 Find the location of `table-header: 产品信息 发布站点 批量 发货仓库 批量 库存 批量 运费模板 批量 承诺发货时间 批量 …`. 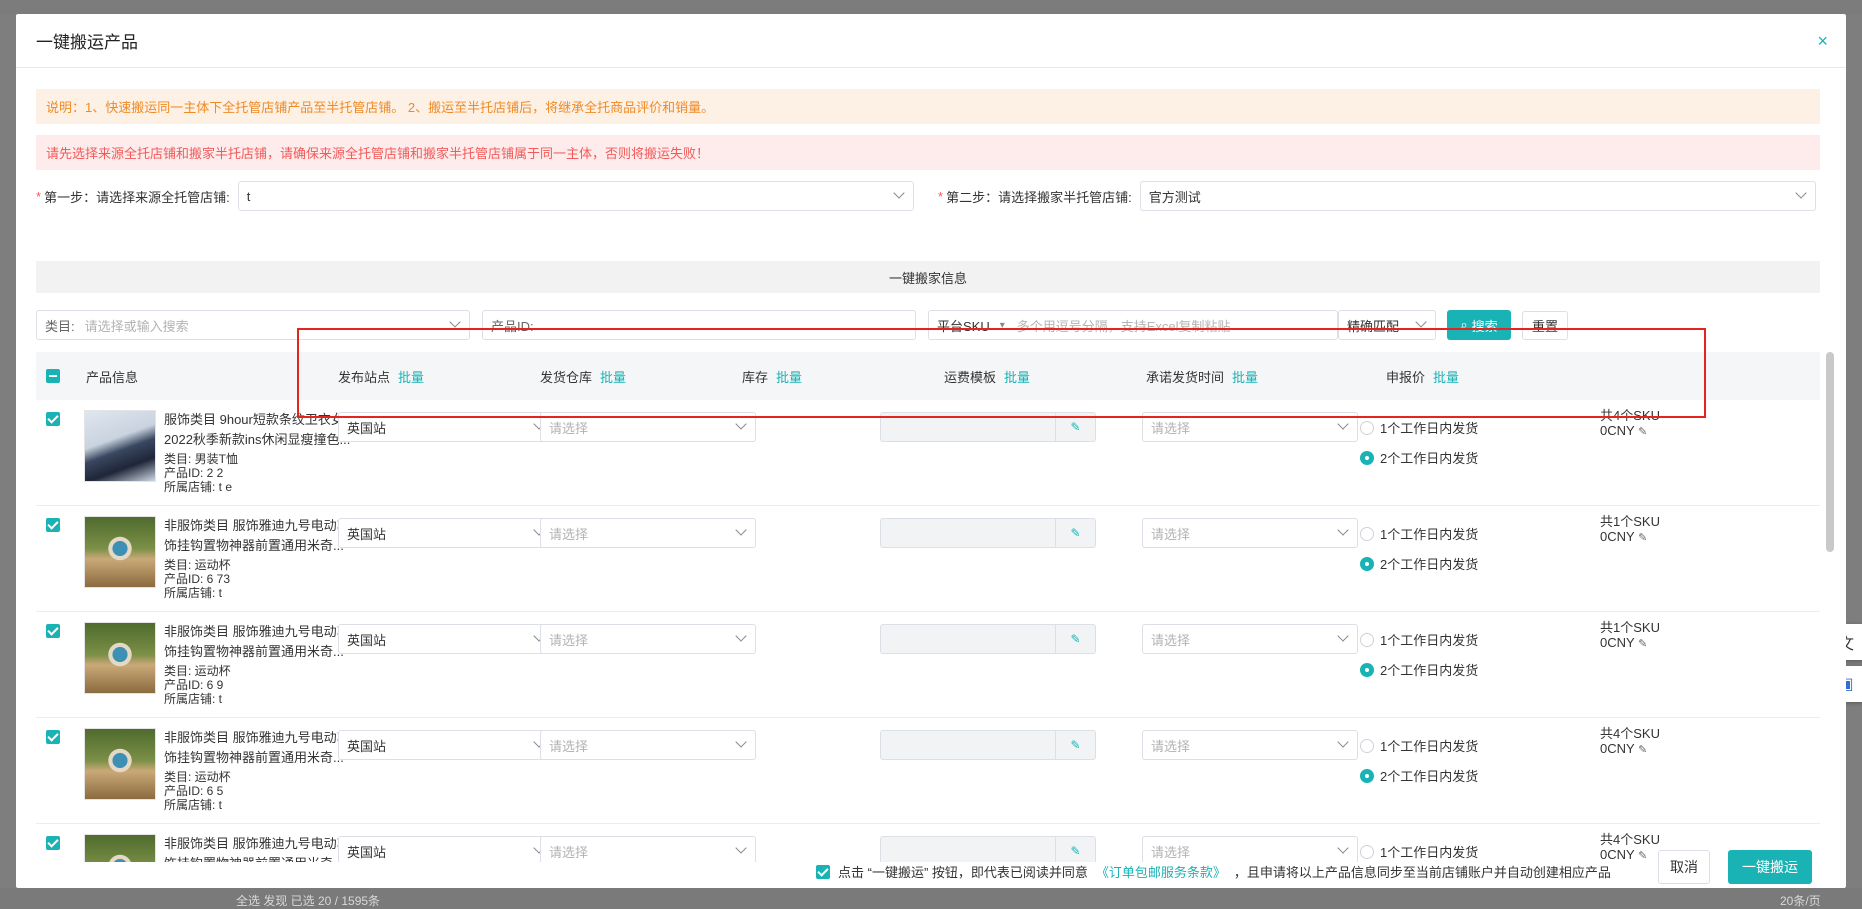

table-header: 产品信息 发布站点 批量 发货仓库 批量 库存 批量 运费模板 批量 承诺发货时间 批量 … is located at coordinates (928, 376).